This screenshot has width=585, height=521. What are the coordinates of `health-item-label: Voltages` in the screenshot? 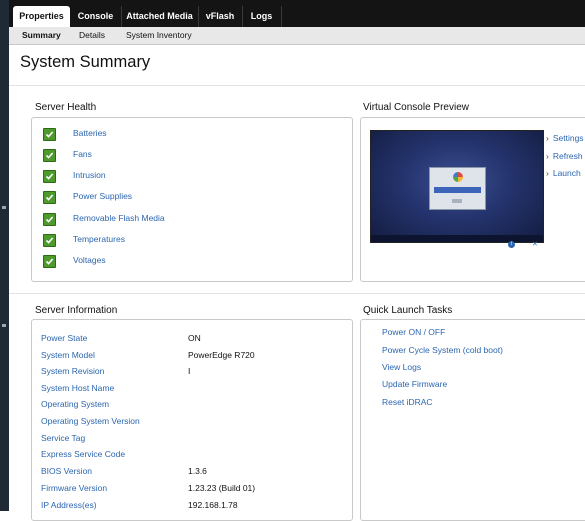 It's located at (89, 260).